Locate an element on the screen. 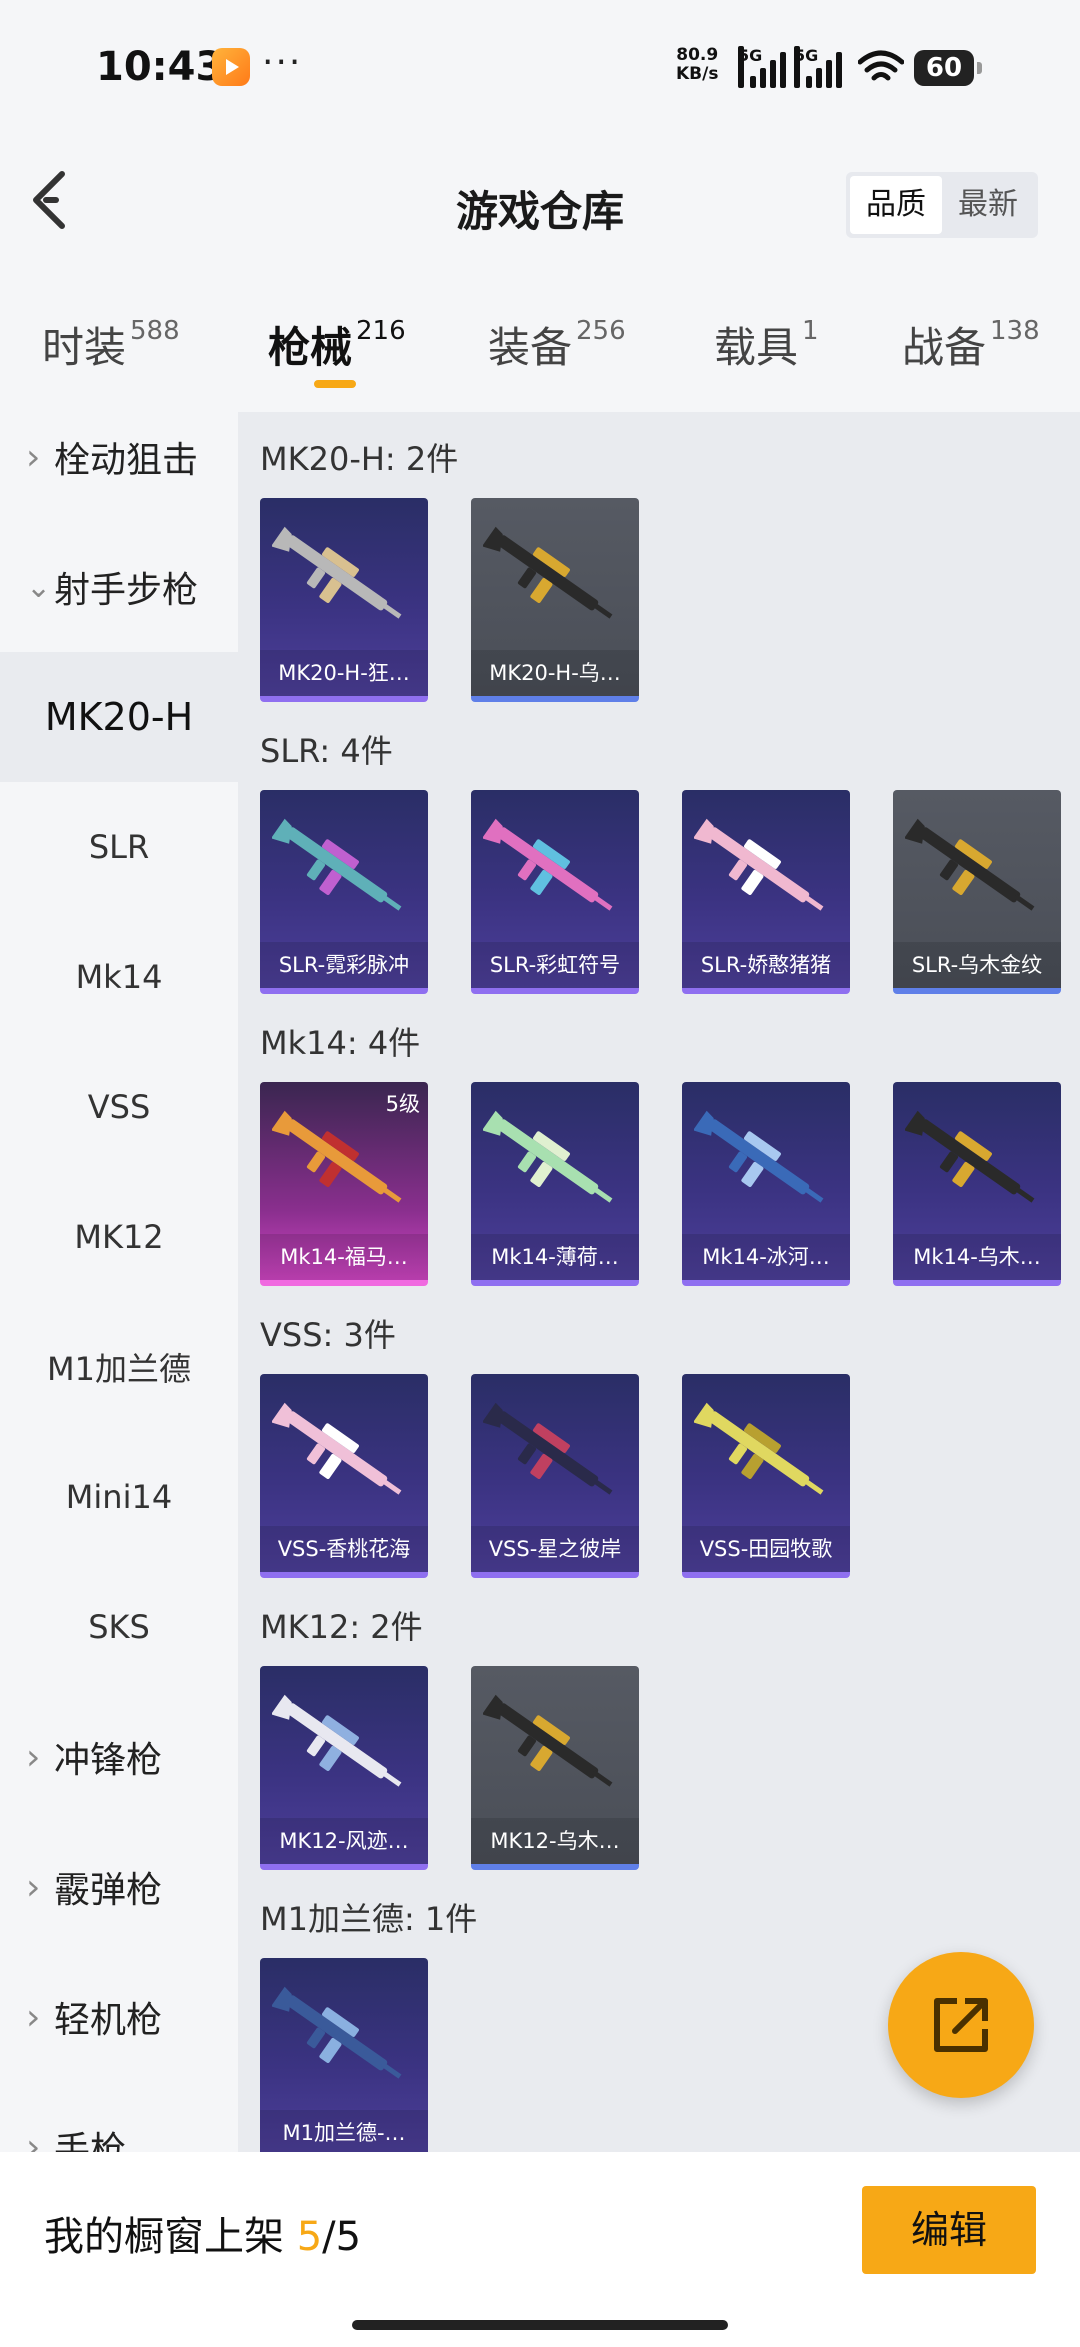 The width and height of the screenshot is (1080, 2347). sidebar-item-label: 冲锋枪 is located at coordinates (108, 1760).